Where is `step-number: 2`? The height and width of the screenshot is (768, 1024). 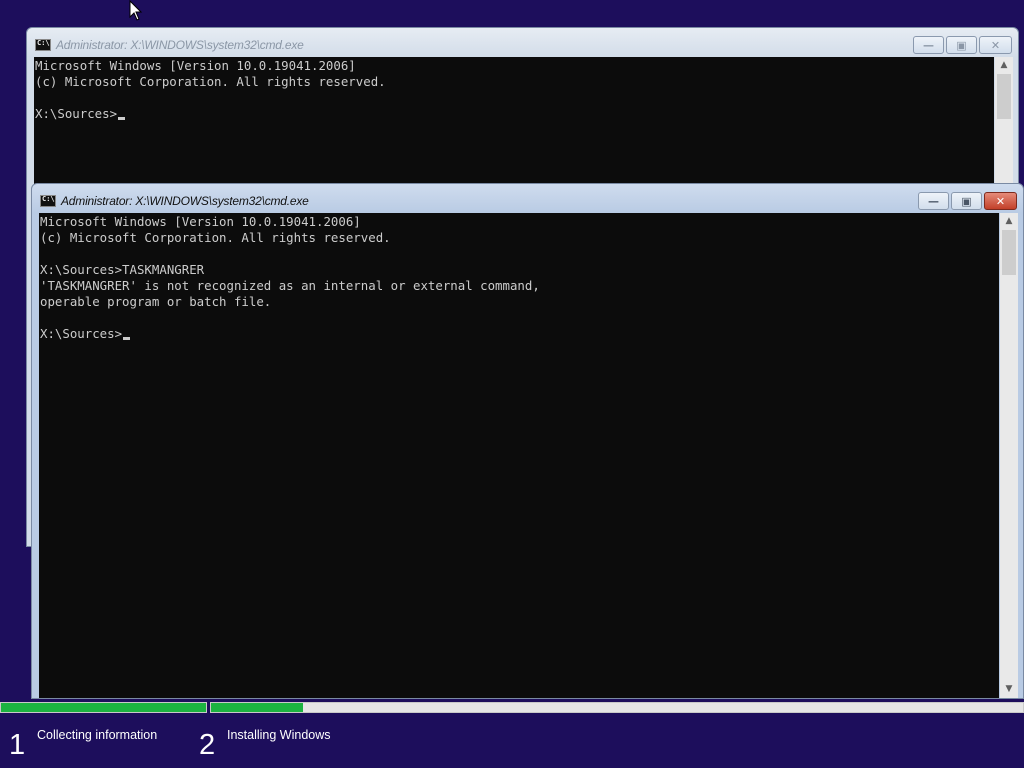 step-number: 2 is located at coordinates (207, 745).